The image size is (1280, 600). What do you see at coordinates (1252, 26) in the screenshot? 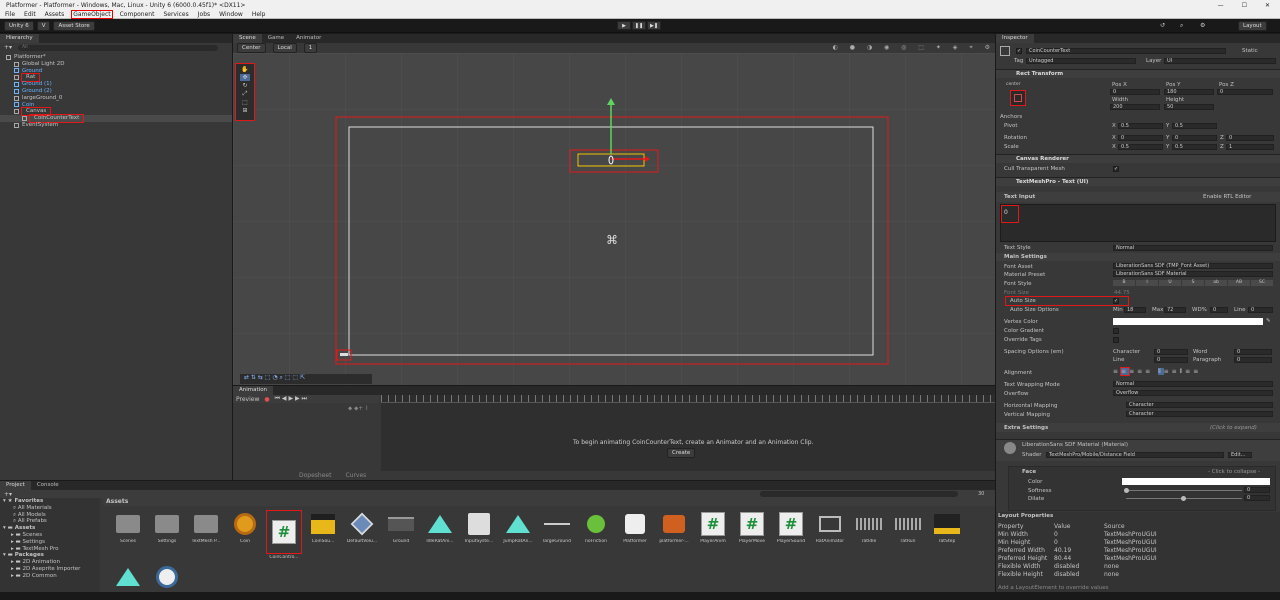
I see `layout-dropdown: Layout` at bounding box center [1252, 26].